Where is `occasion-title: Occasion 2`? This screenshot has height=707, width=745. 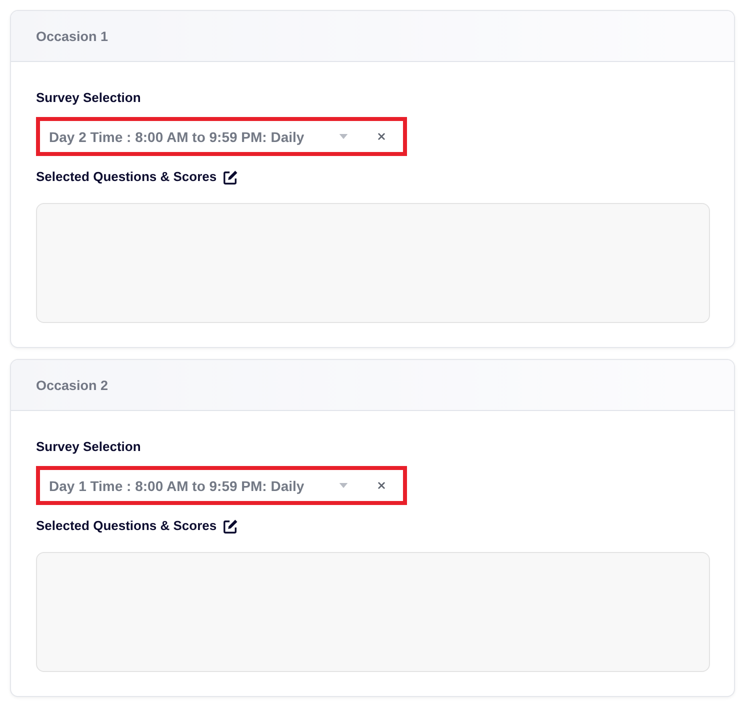 occasion-title: Occasion 2 is located at coordinates (72, 385).